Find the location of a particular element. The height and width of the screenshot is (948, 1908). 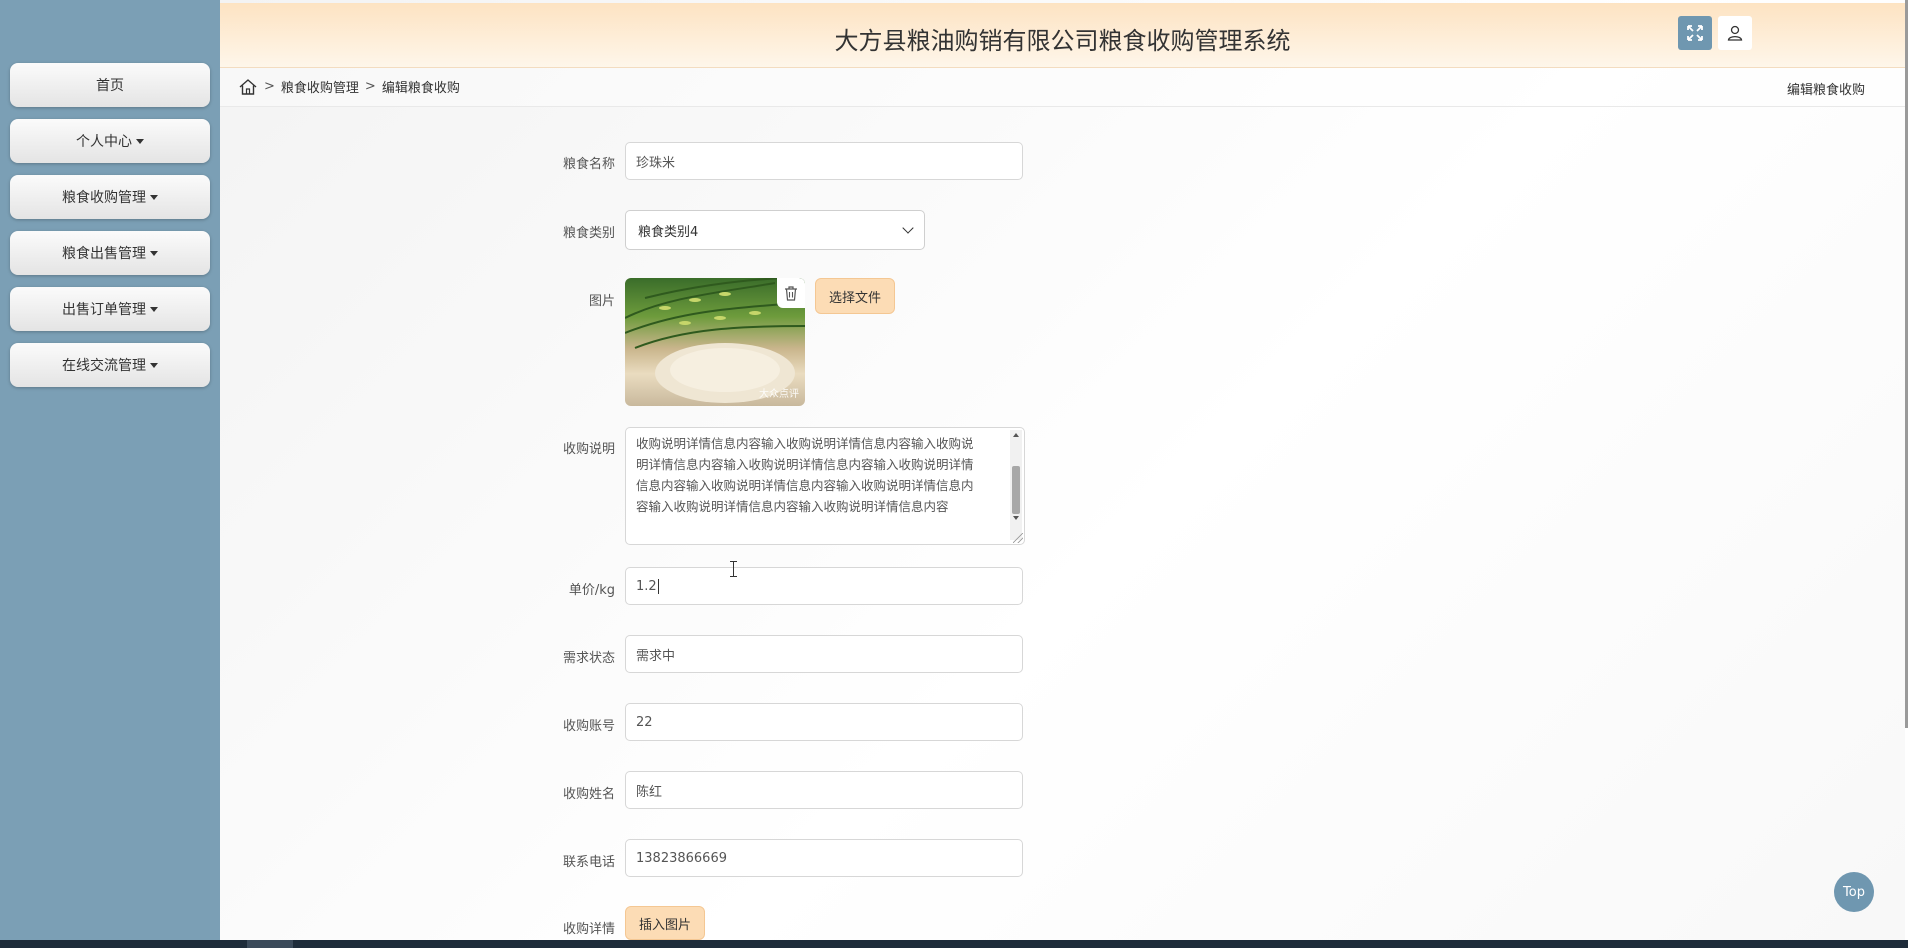

sidebar-item-home: 首页 is located at coordinates (110, 85).